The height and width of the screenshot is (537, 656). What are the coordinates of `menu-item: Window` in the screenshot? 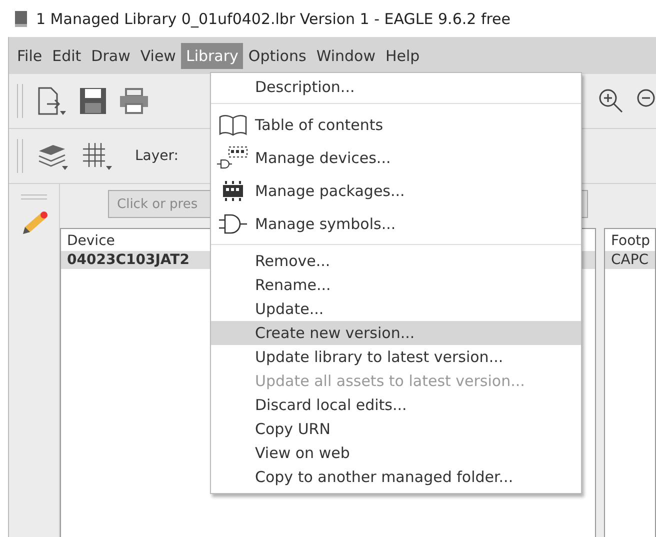 It's located at (345, 55).